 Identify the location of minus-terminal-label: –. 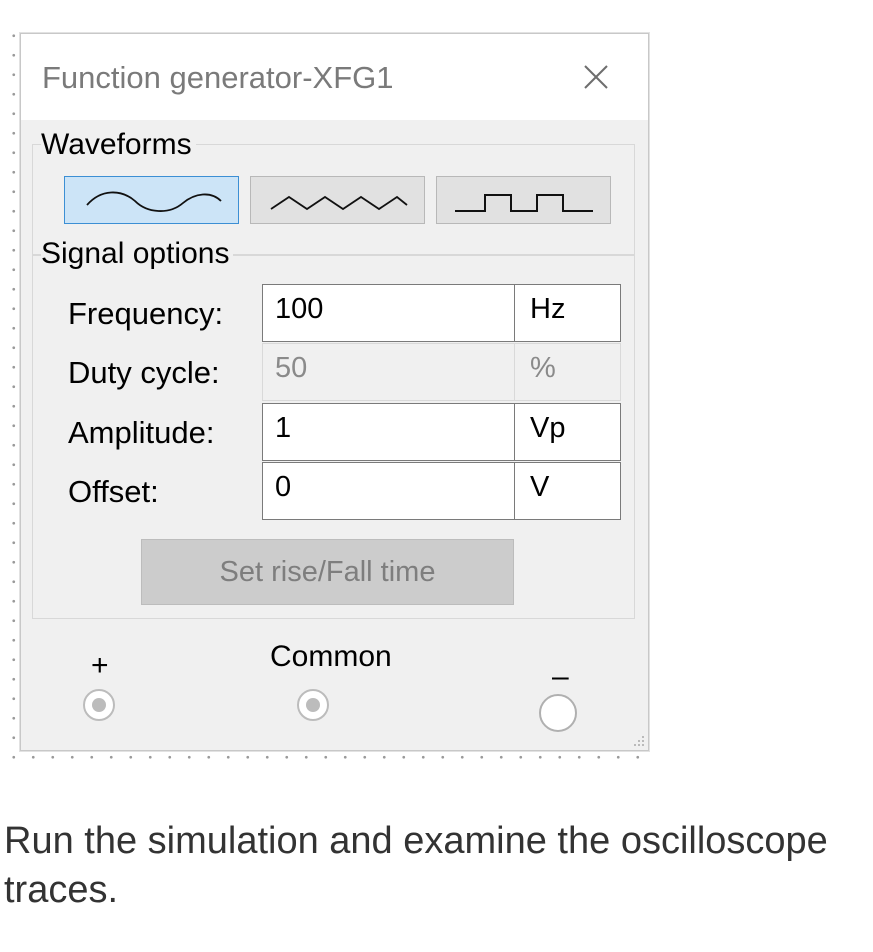
(560, 676).